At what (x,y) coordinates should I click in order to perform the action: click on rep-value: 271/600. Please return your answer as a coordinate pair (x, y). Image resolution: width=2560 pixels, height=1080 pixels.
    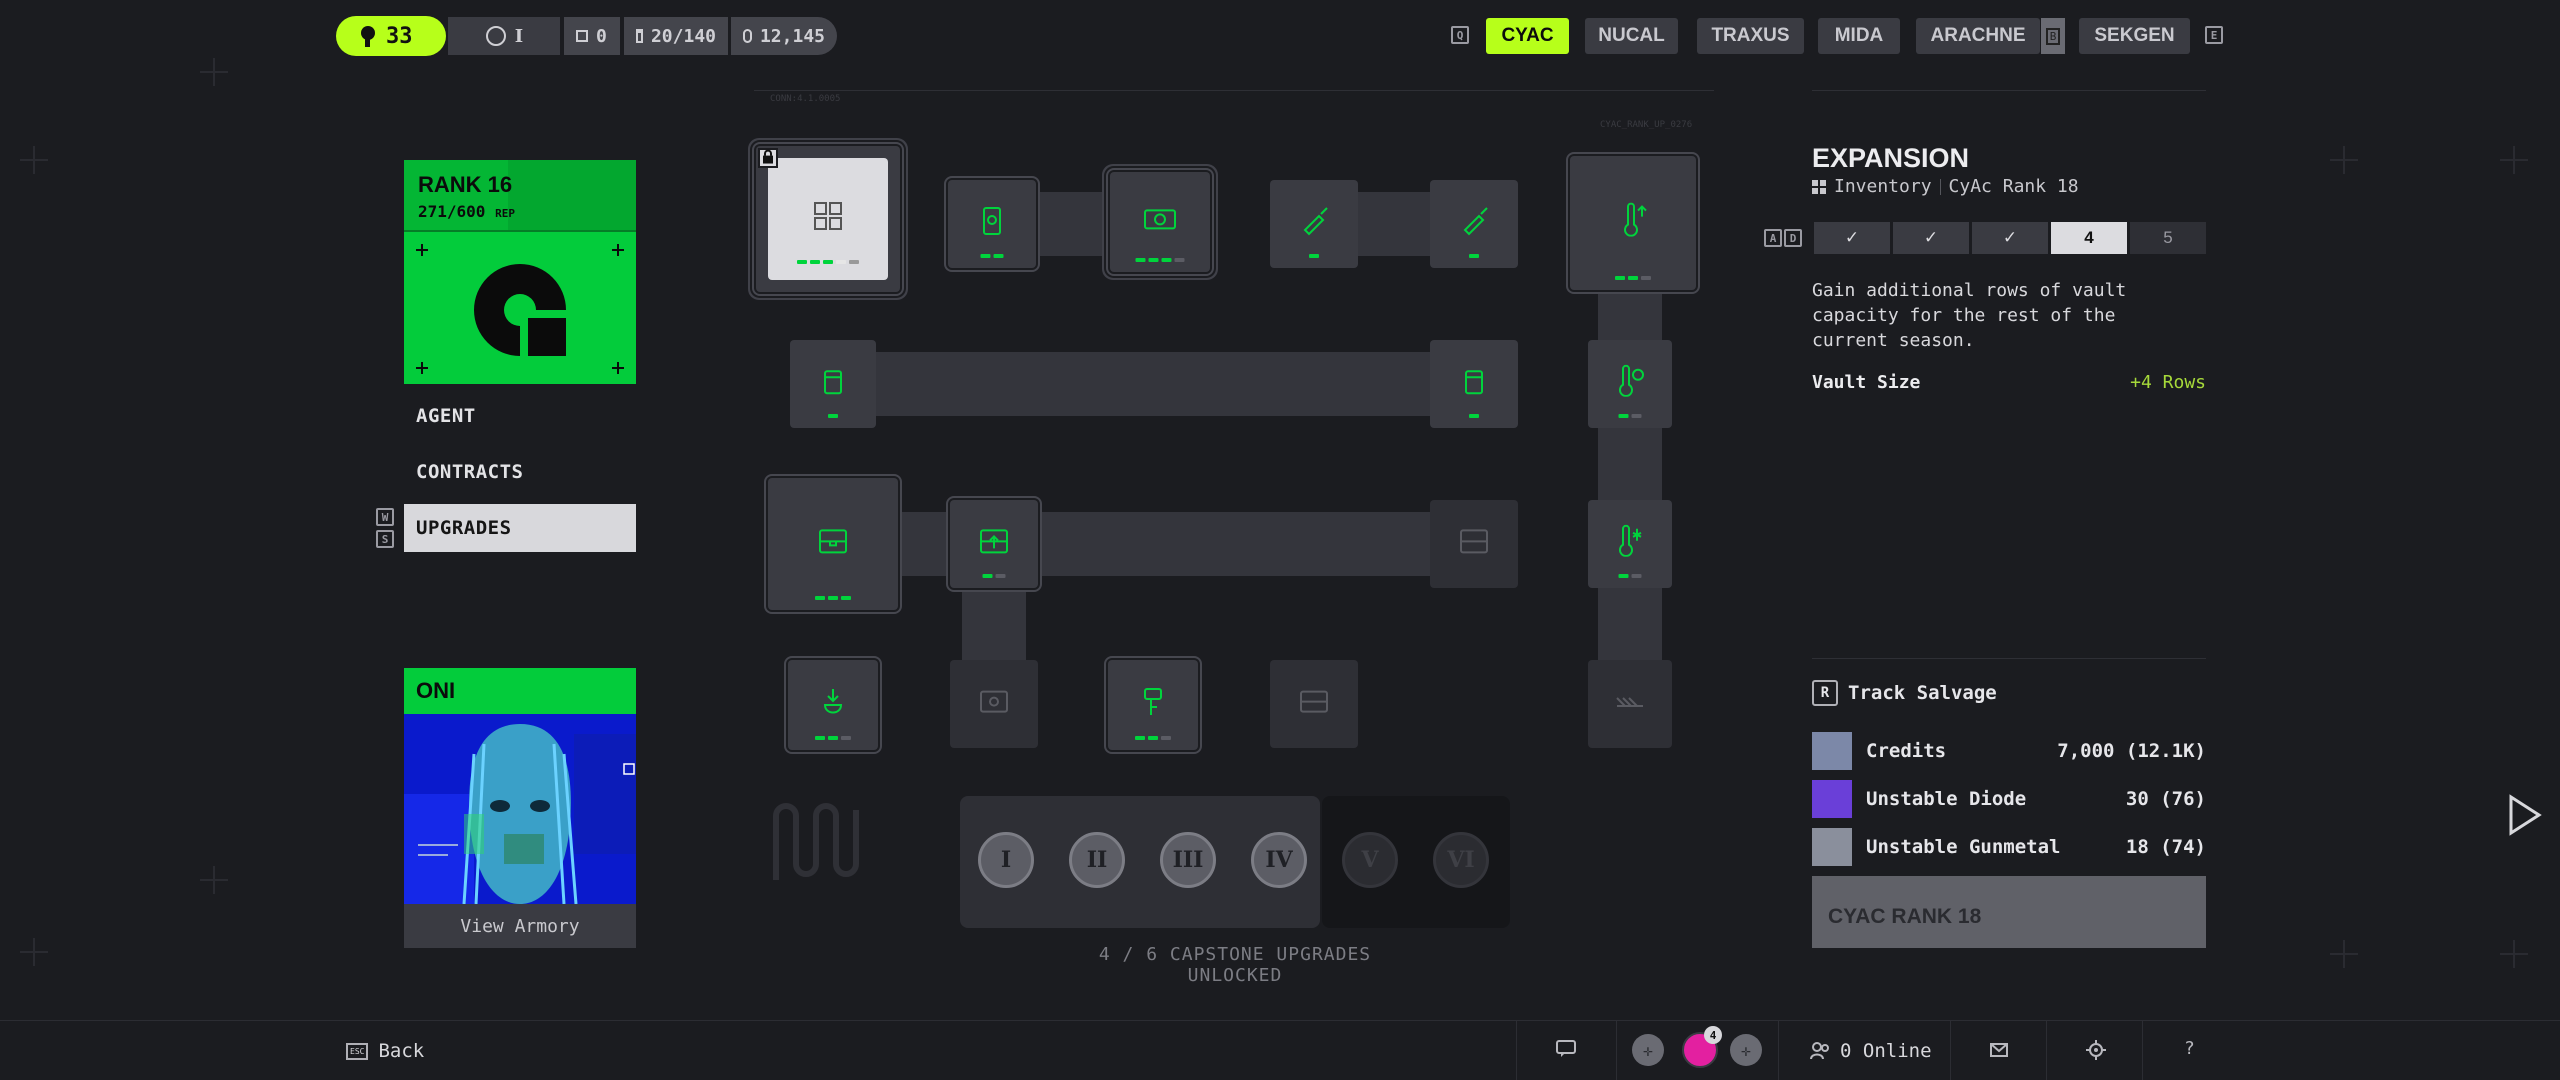
    Looking at the image, I should click on (452, 211).